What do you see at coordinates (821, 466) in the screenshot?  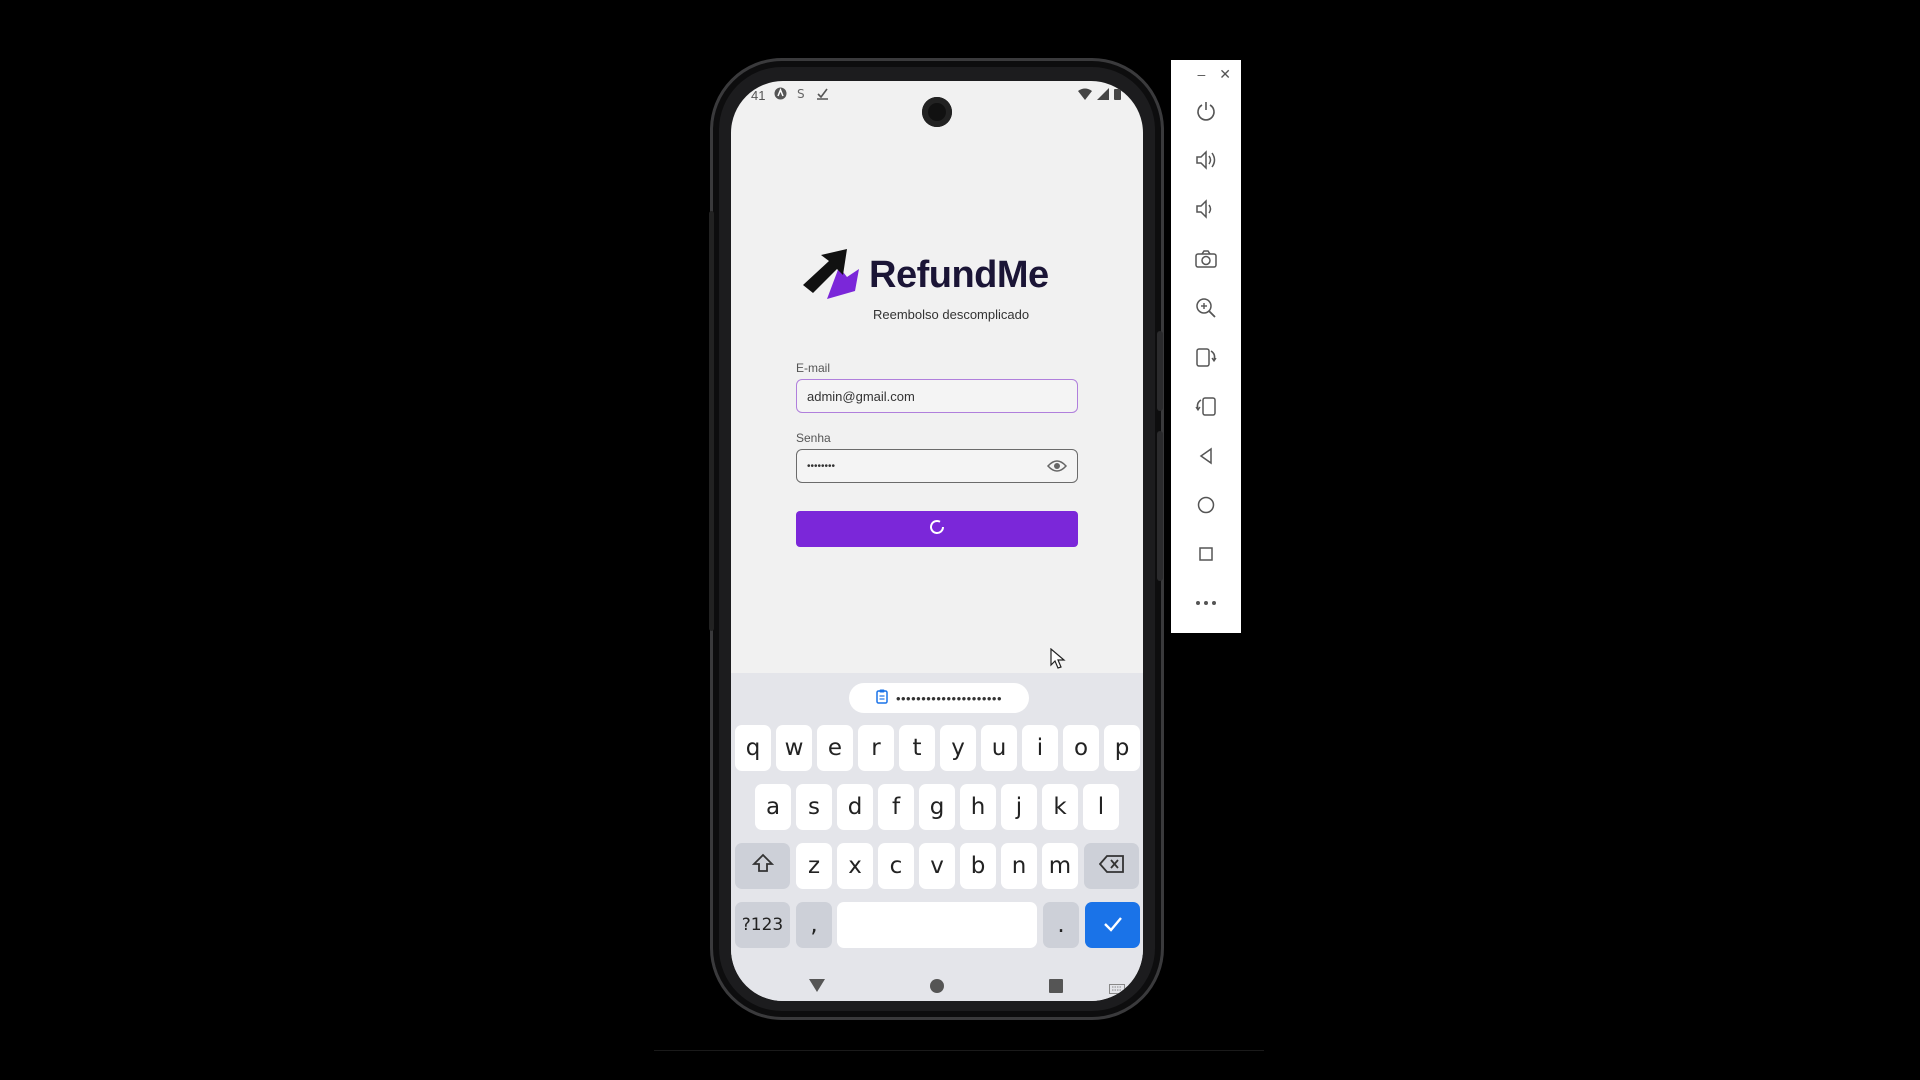 I see `password-value: ••••••••` at bounding box center [821, 466].